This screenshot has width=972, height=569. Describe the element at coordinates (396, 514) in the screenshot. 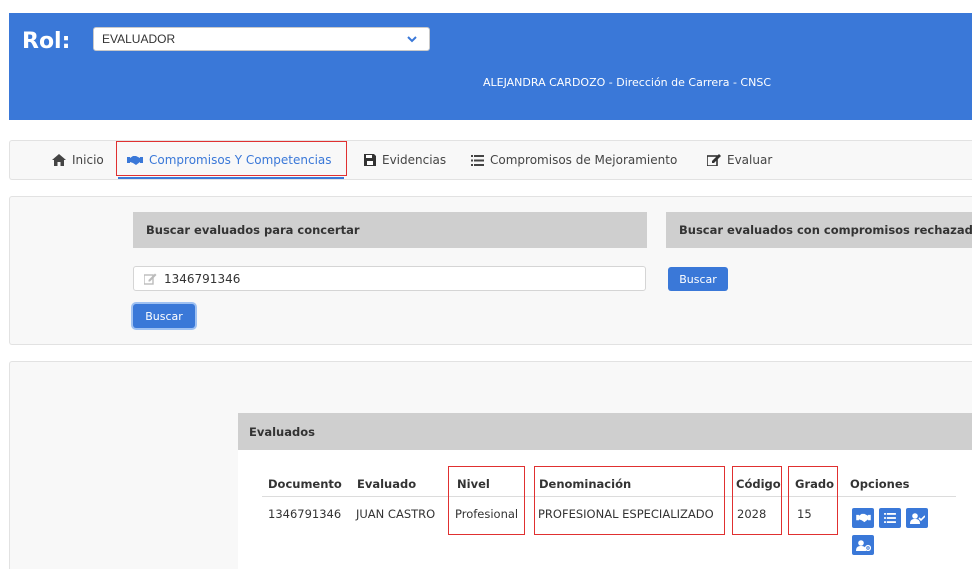

I see `cell-evaluado: JUAN CASTRO` at that location.